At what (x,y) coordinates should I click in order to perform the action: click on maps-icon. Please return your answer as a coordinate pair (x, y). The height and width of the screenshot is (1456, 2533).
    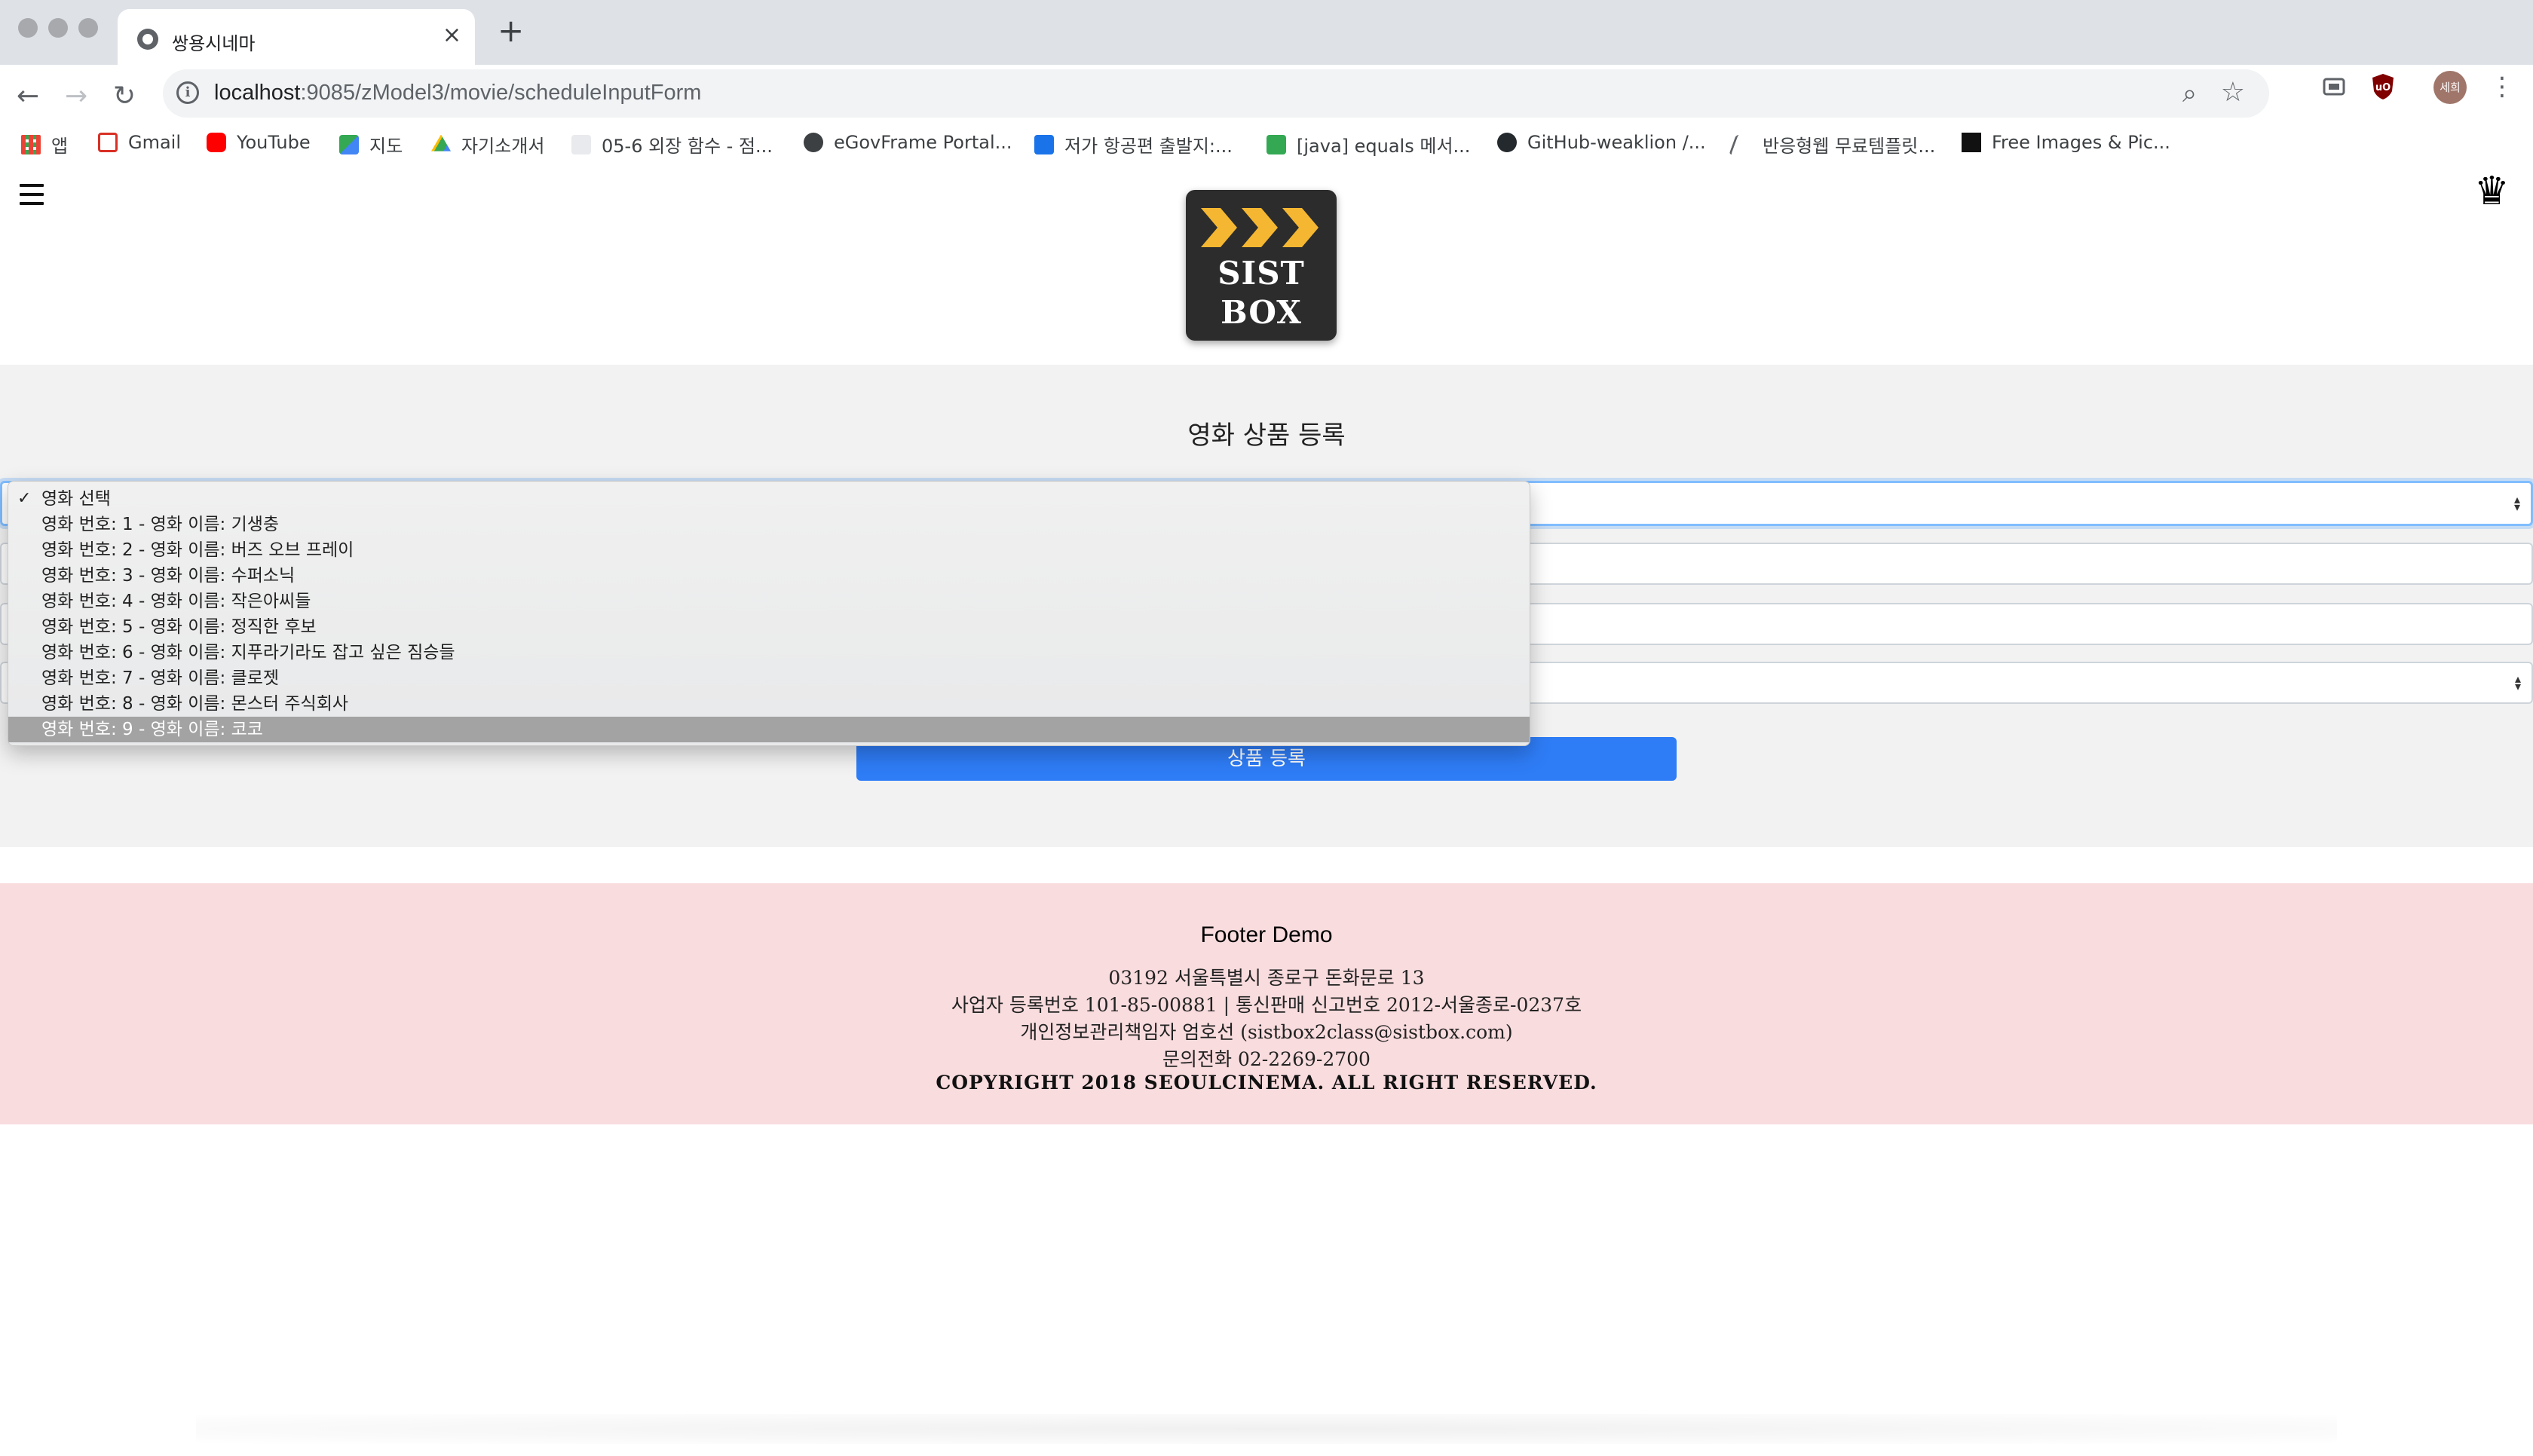
    Looking at the image, I should click on (349, 144).